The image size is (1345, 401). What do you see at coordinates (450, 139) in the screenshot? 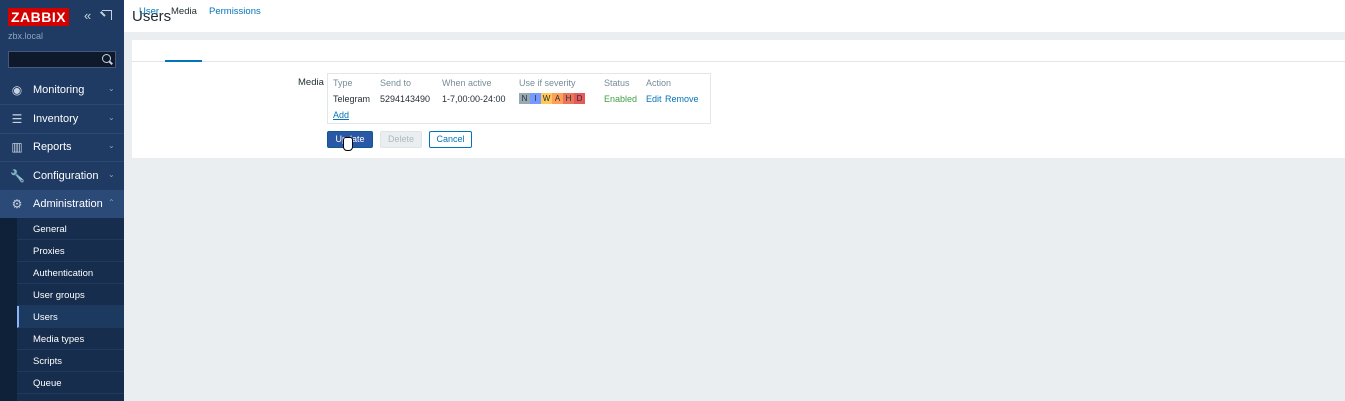
I see `cancel-button: Cancel` at bounding box center [450, 139].